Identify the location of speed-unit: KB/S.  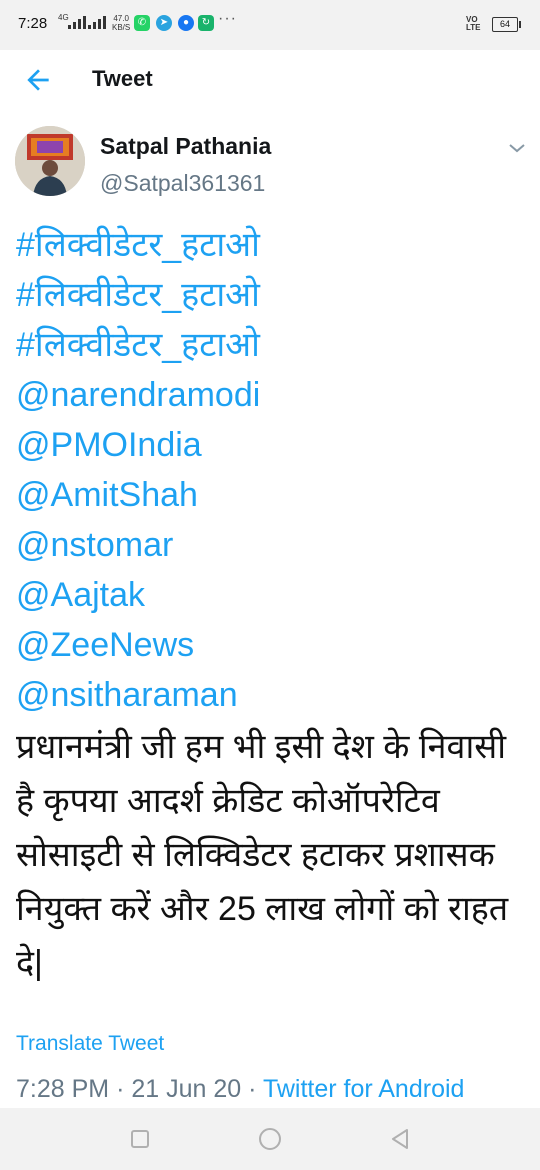
(121, 27).